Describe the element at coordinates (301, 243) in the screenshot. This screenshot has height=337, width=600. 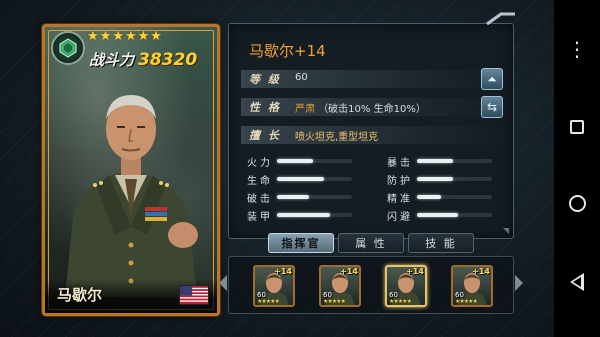
I see `tab-0: 指挥官` at that location.